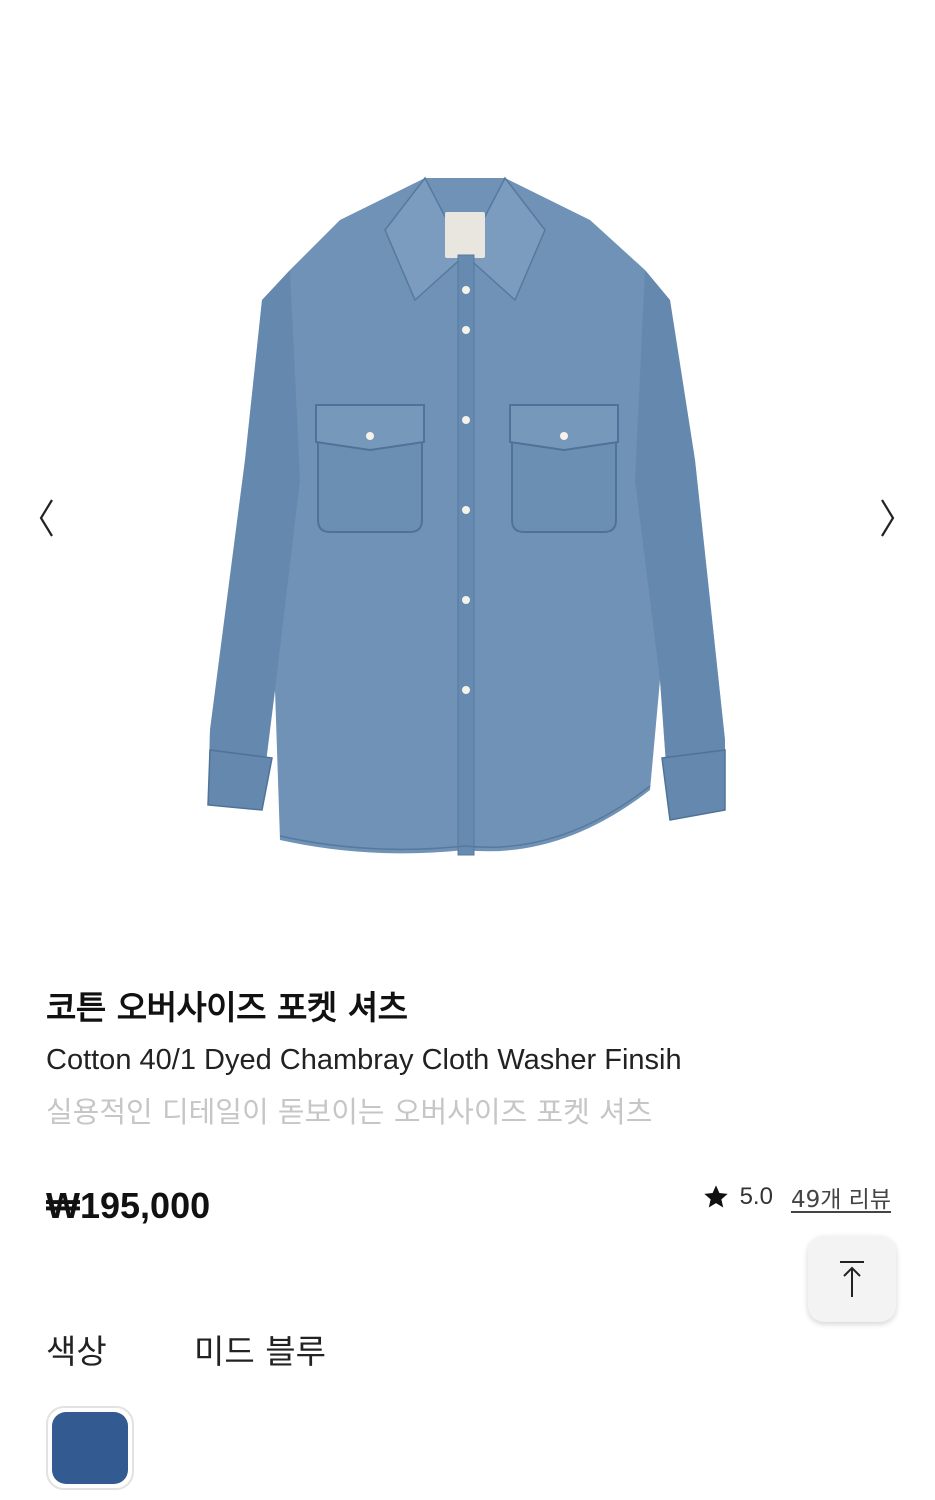  Describe the element at coordinates (227, 1007) in the screenshot. I see `product-title-ko: 코튼 오버사이즈 포켓 셔츠` at that location.